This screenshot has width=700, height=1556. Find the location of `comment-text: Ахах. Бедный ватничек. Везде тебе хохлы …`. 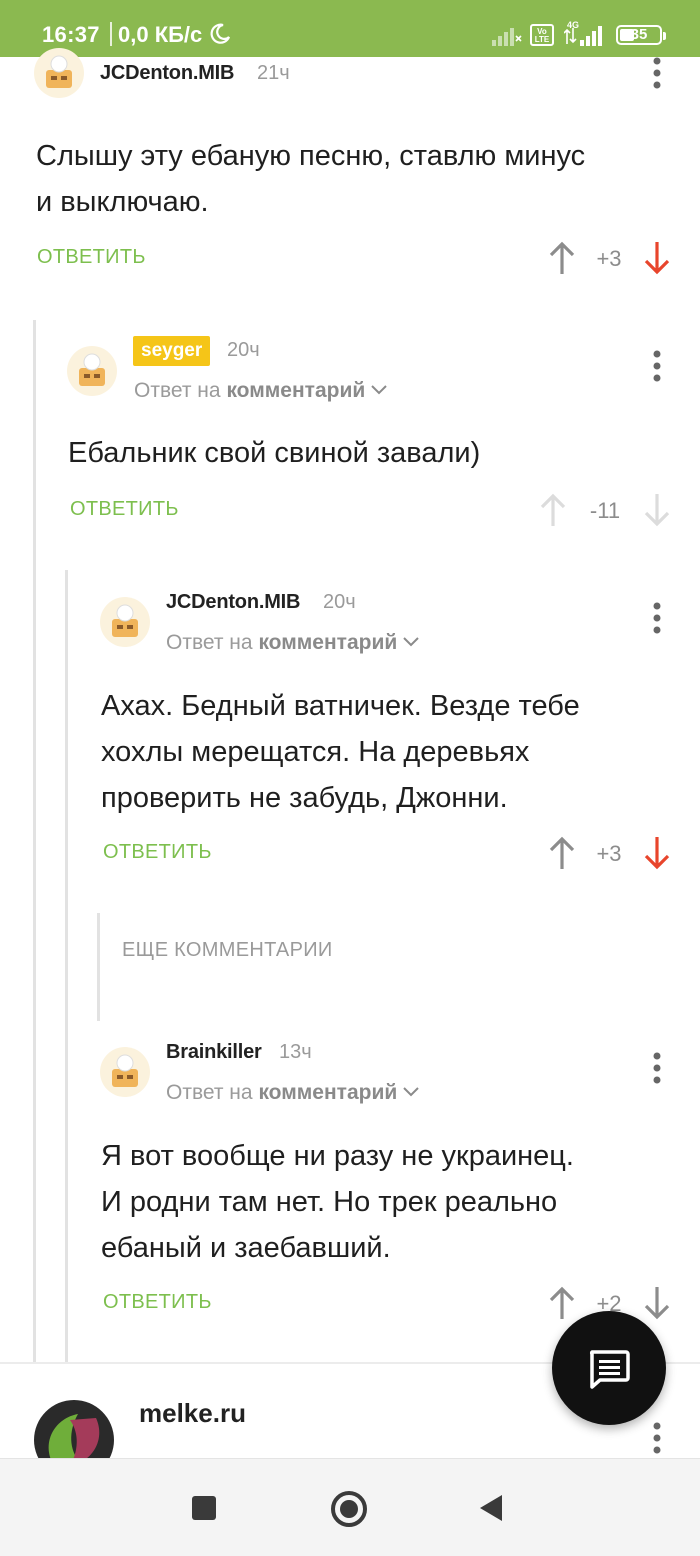

comment-text: Ахах. Бедный ватничек. Везде тебе хохлы … is located at coordinates (340, 752).